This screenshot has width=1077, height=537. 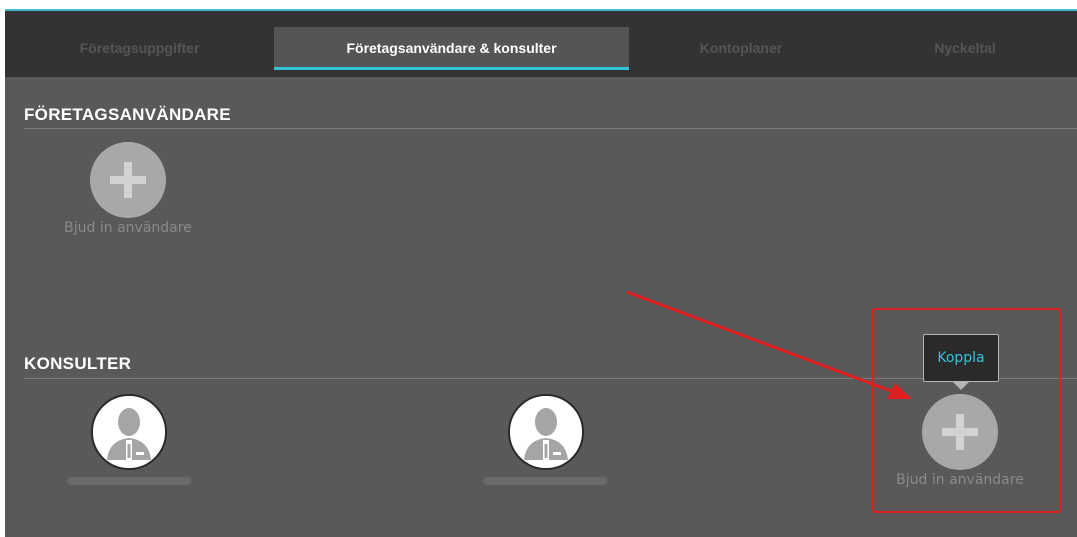 I want to click on invite-user-button, so click(x=128, y=180).